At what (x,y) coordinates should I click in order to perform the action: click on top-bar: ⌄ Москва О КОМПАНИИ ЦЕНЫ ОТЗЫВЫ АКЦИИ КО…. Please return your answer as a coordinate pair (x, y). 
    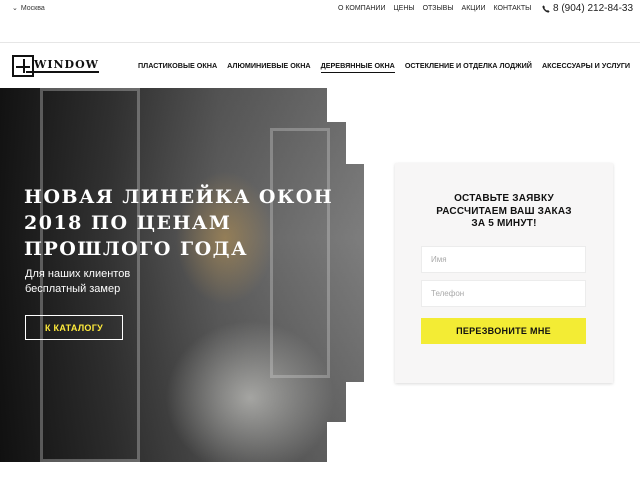
    Looking at the image, I should click on (320, 10).